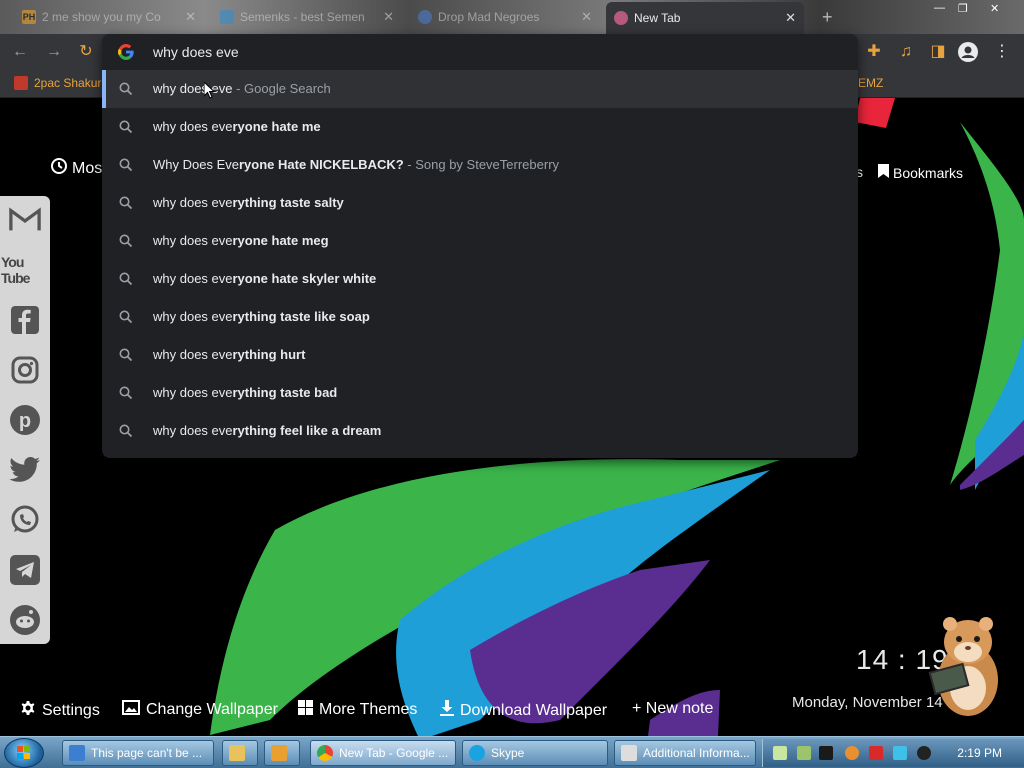 Image resolution: width=1024 pixels, height=768 pixels. What do you see at coordinates (867, 702) in the screenshot?
I see `date: Monday, November 14` at bounding box center [867, 702].